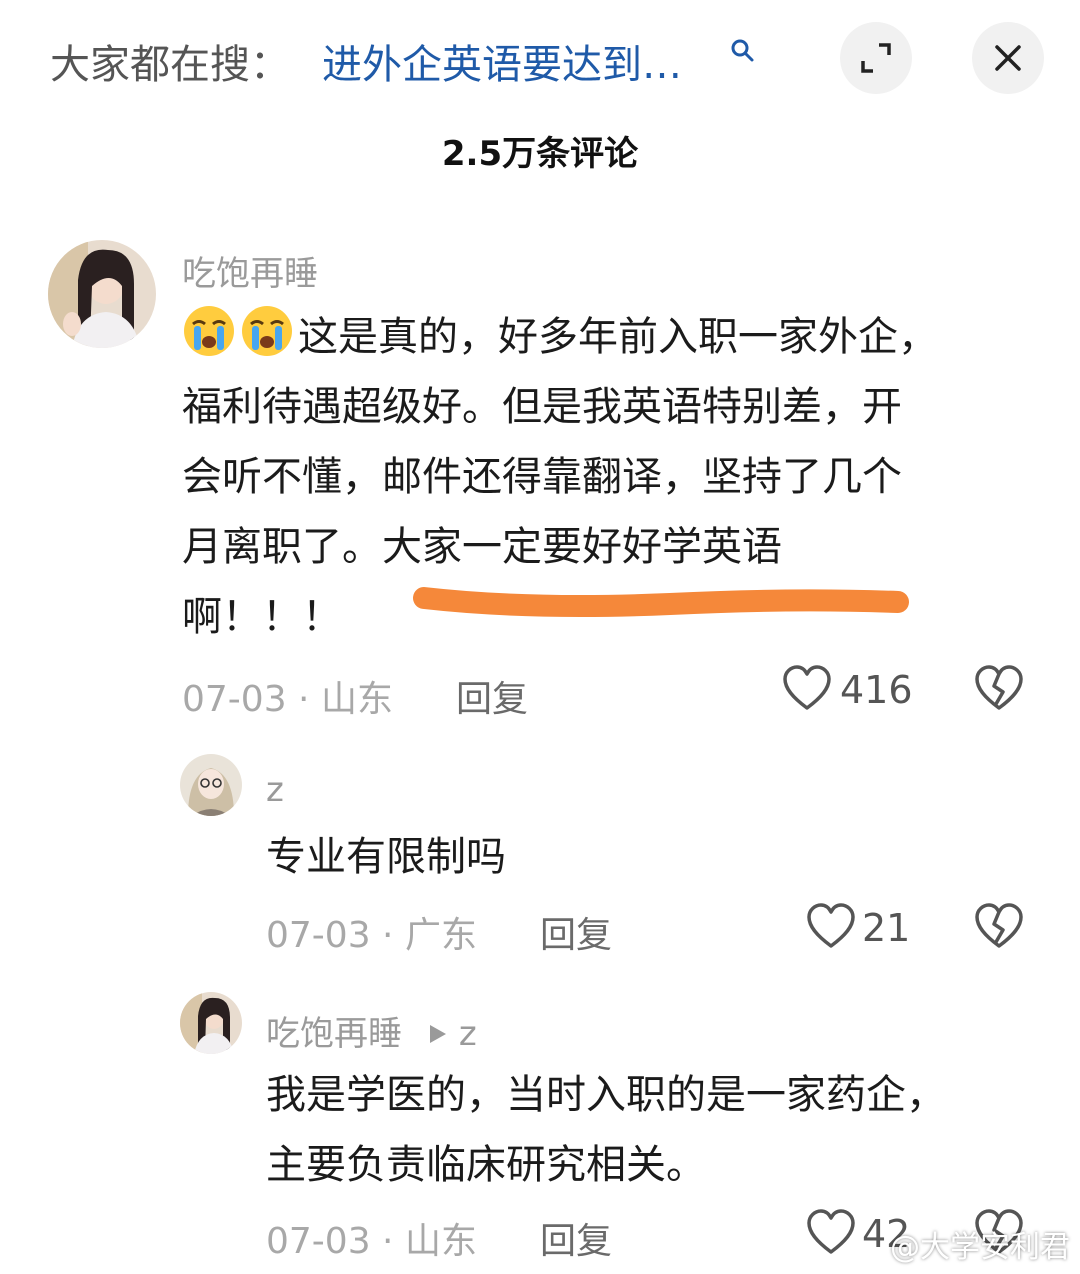  I want to click on comment-date: 07-03, so click(234, 699).